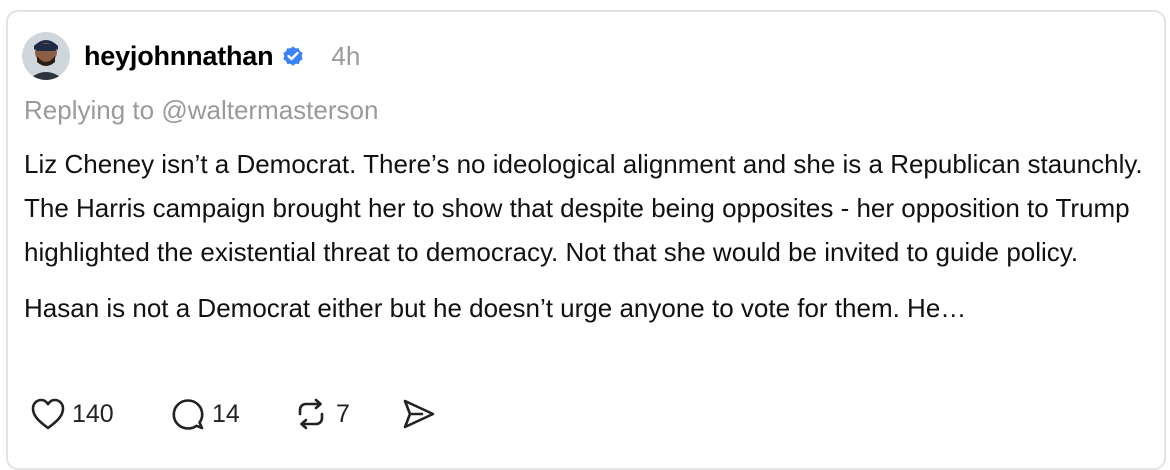 Image resolution: width=1170 pixels, height=470 pixels. Describe the element at coordinates (93, 413) in the screenshot. I see `like-count: 140` at that location.